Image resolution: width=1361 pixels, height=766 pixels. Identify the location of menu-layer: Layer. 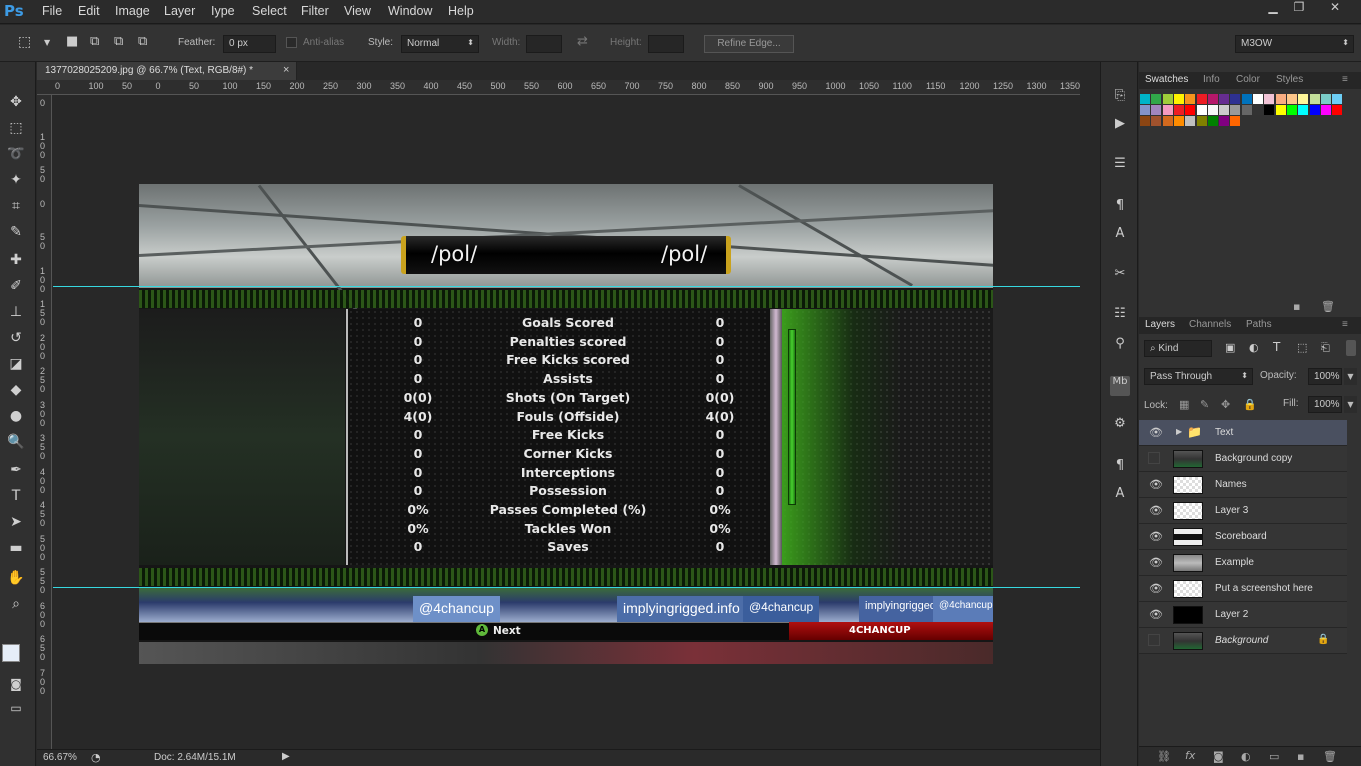
(179, 11).